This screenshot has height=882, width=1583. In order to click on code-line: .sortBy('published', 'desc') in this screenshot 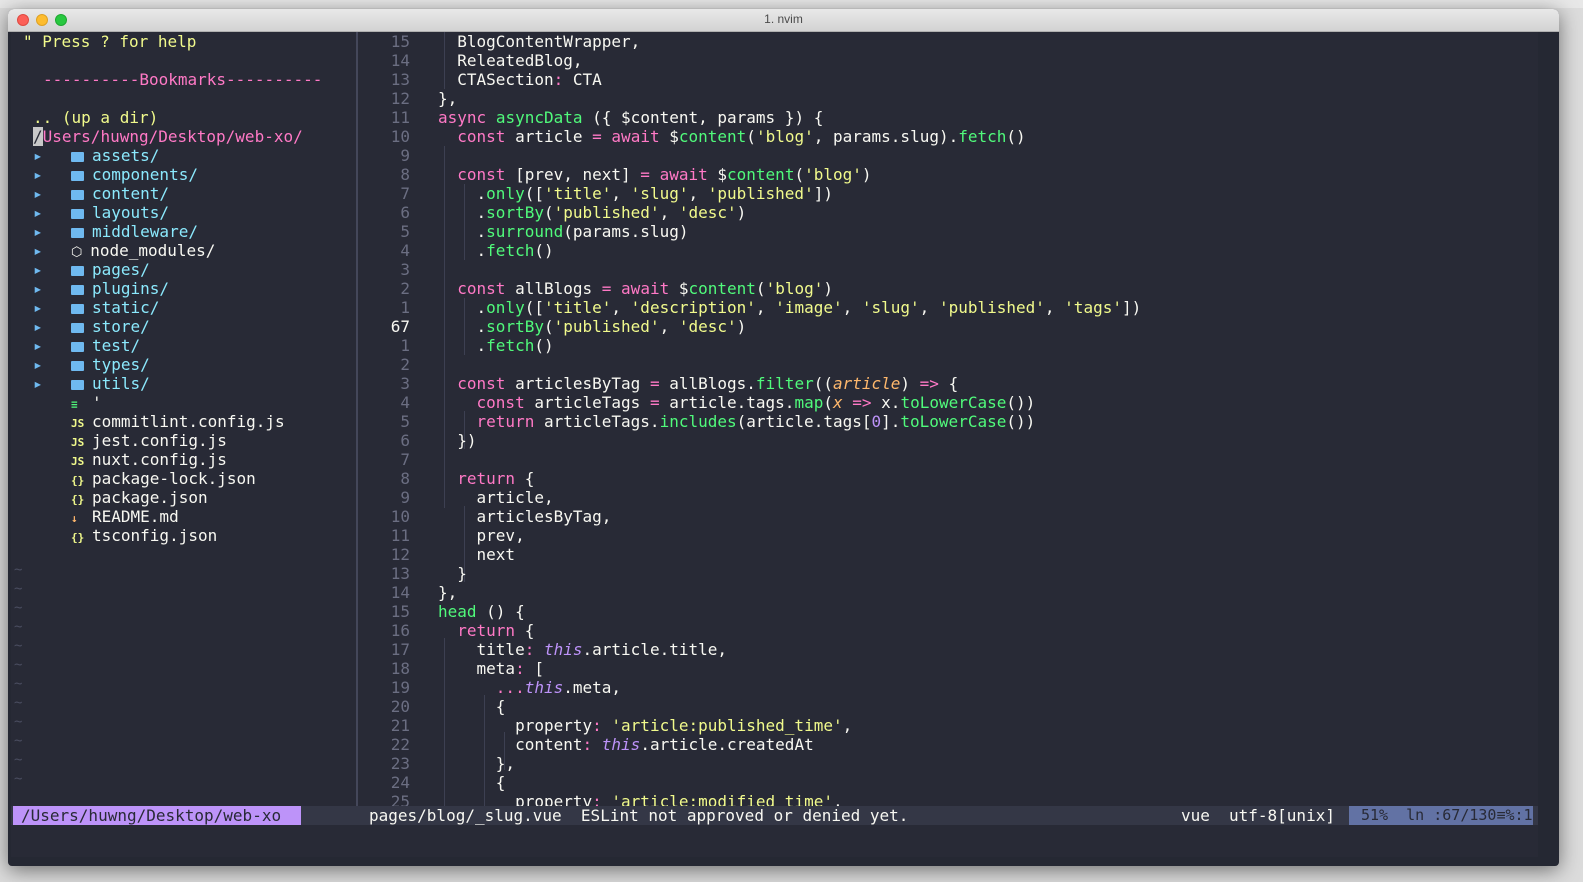, I will do `click(592, 212)`.